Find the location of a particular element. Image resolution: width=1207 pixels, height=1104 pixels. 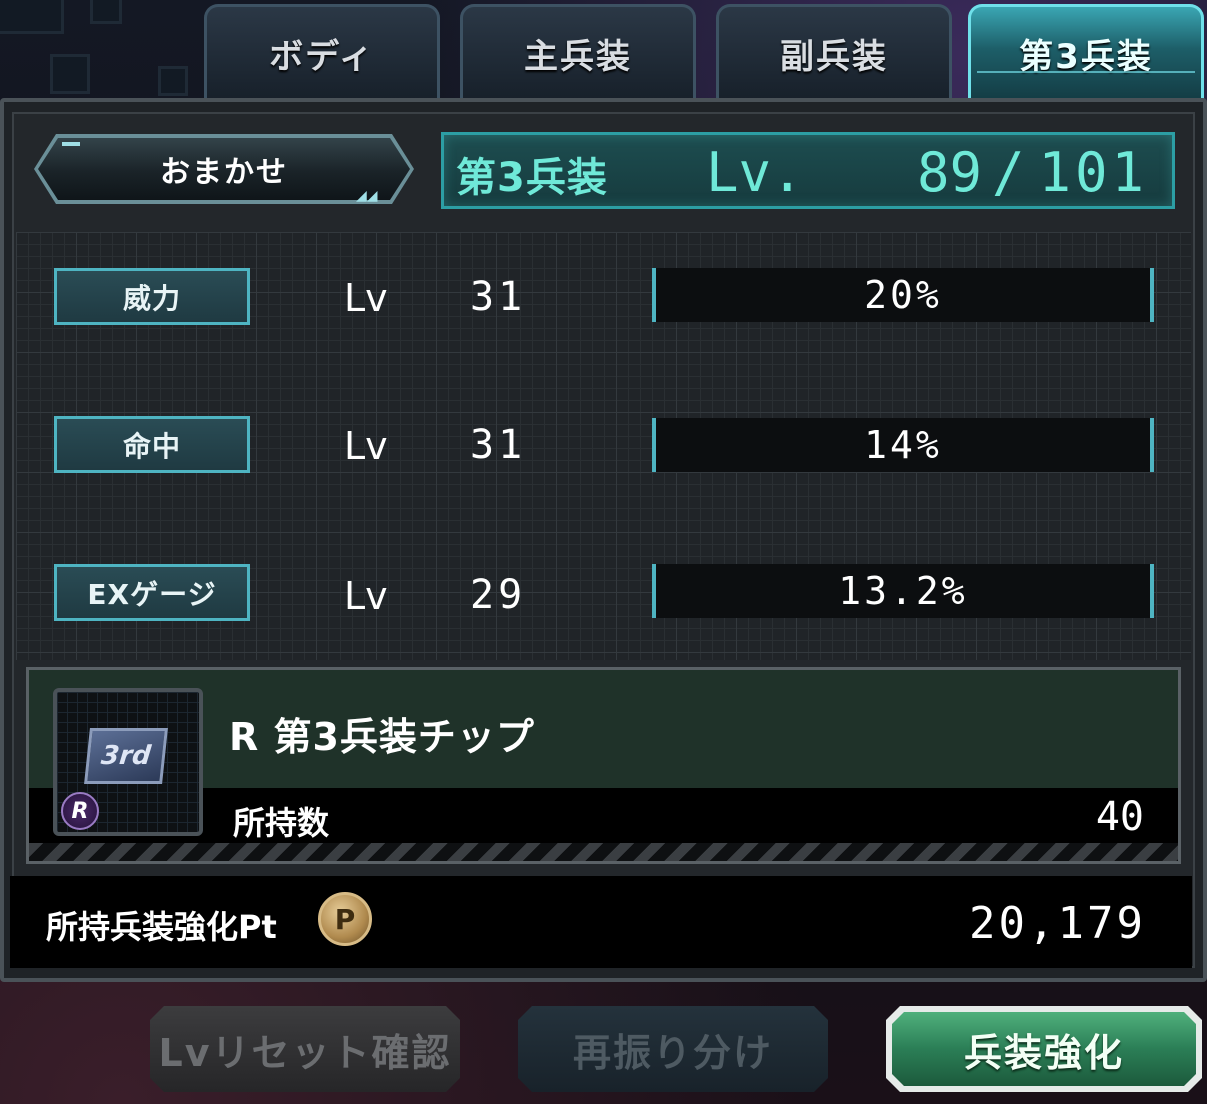

tab-main-weapon: 主兵装 is located at coordinates (578, 52).